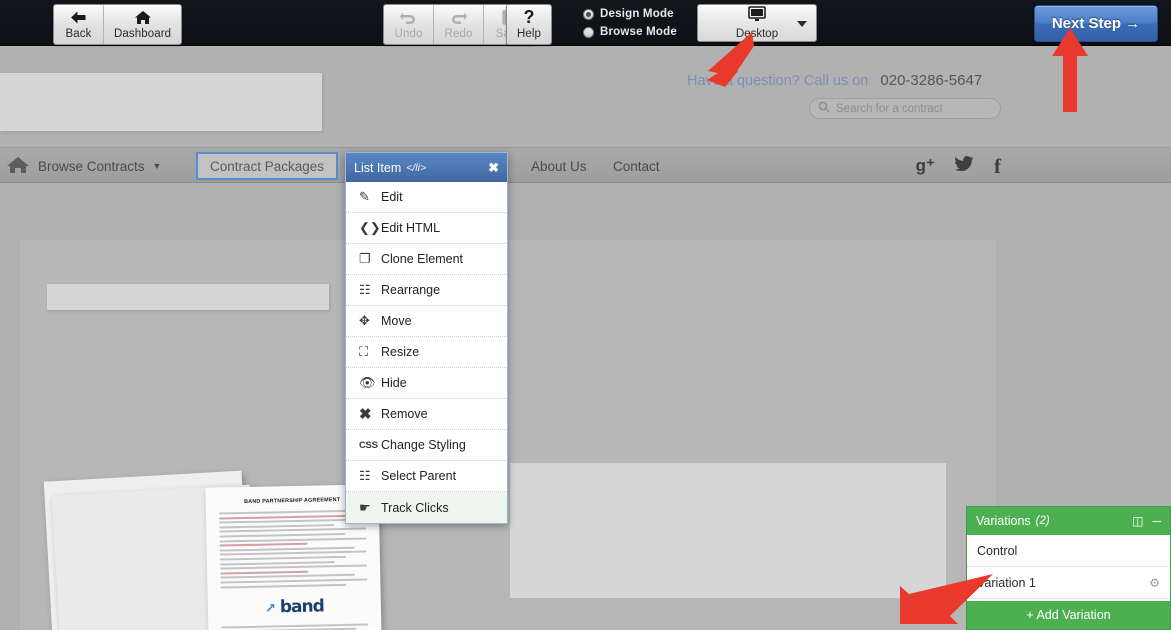  I want to click on popout-icon: ◫, so click(1137, 521).